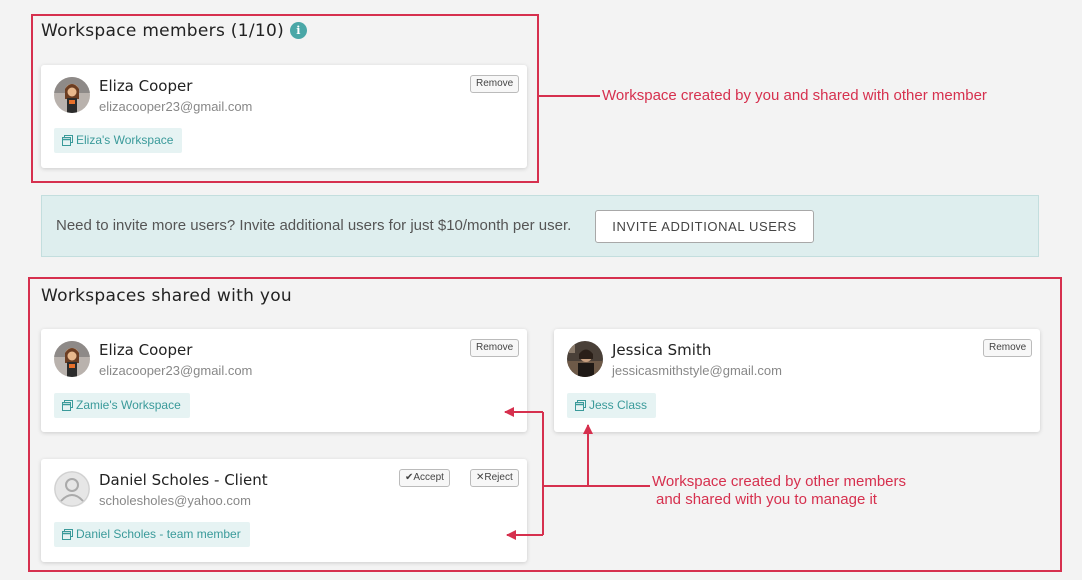 This screenshot has width=1082, height=580. I want to click on annotation-bottom-line2: and shared with you to manage it, so click(766, 499).